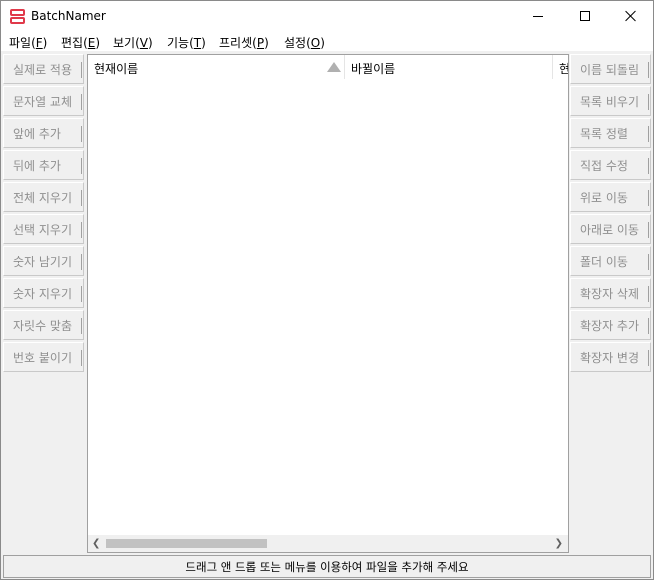  What do you see at coordinates (216, 67) in the screenshot?
I see `column-header-current-name: 현재이름` at bounding box center [216, 67].